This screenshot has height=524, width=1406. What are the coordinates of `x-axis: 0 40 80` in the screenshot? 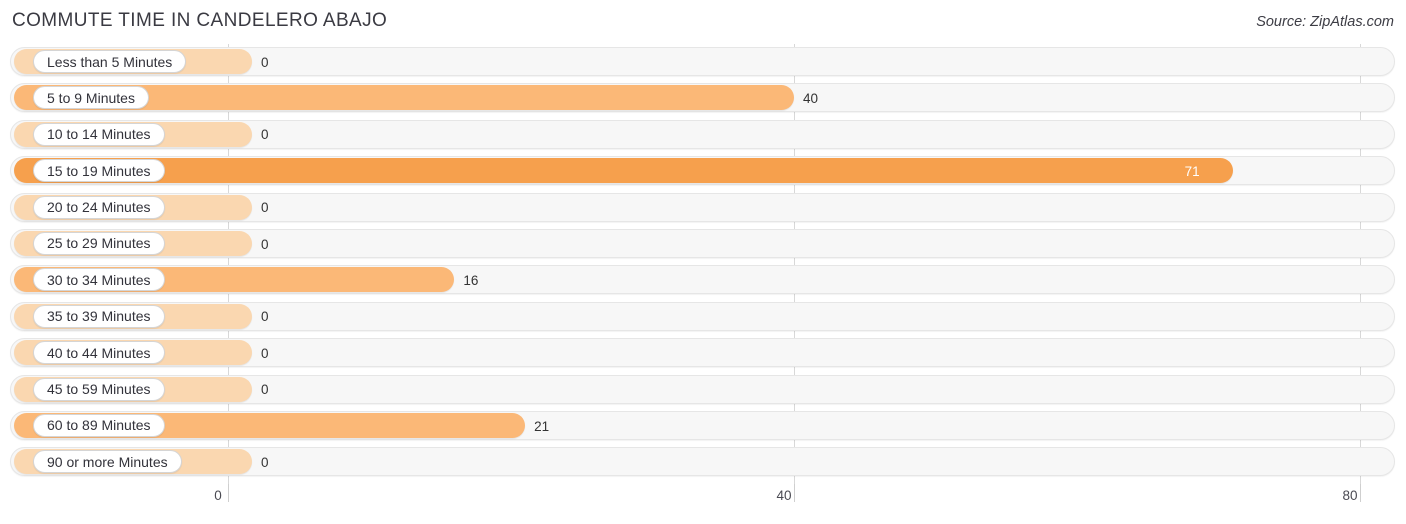 It's located at (703, 504).